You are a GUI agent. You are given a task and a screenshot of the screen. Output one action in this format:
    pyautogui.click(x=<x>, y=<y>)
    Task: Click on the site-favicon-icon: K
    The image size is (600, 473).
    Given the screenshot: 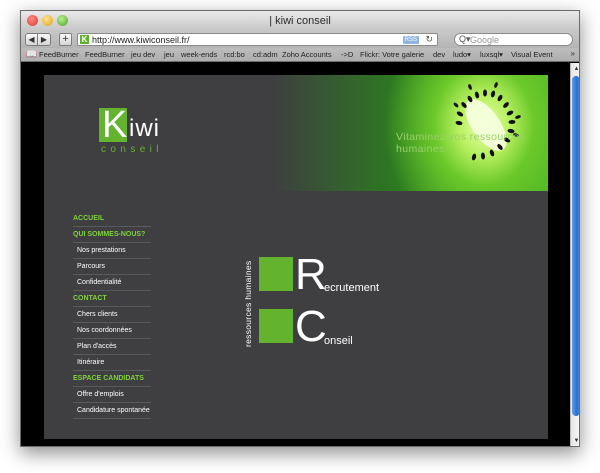 What is the action you would take?
    pyautogui.click(x=84, y=39)
    